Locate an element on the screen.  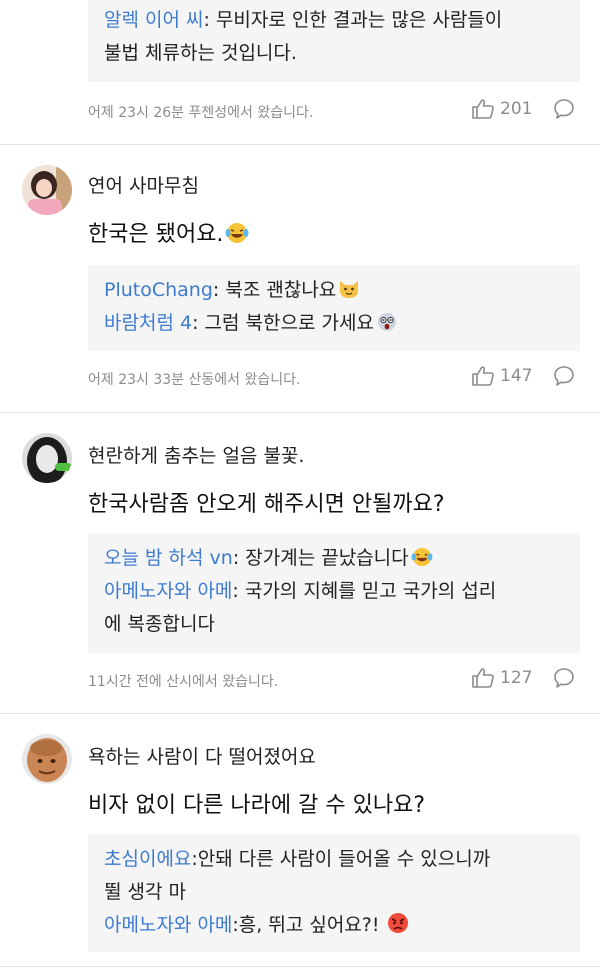
reply-text: 불법 체류하는 것입니다. is located at coordinates (200, 53).